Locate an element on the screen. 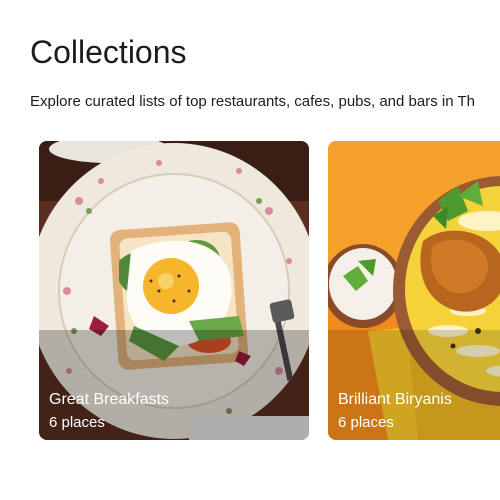 This screenshot has height=500, width=500. collection-name: Great Breakfasts is located at coordinates (109, 399).